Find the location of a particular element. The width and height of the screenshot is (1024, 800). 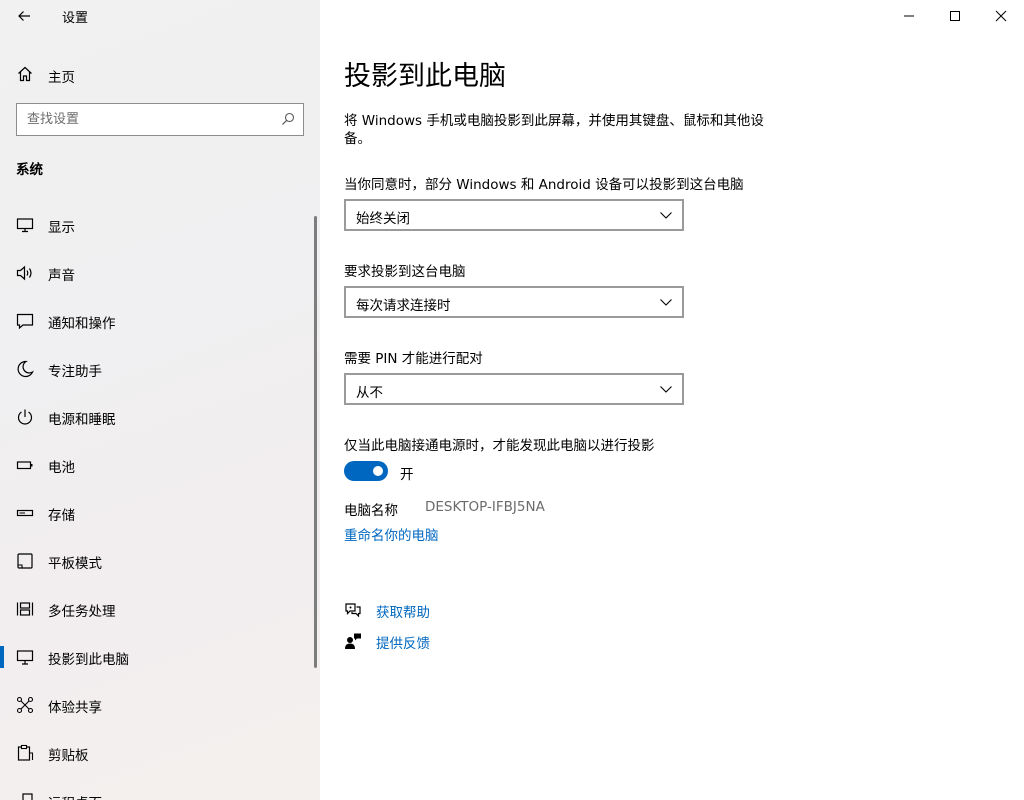

back-arrow-icon is located at coordinates (24, 16).